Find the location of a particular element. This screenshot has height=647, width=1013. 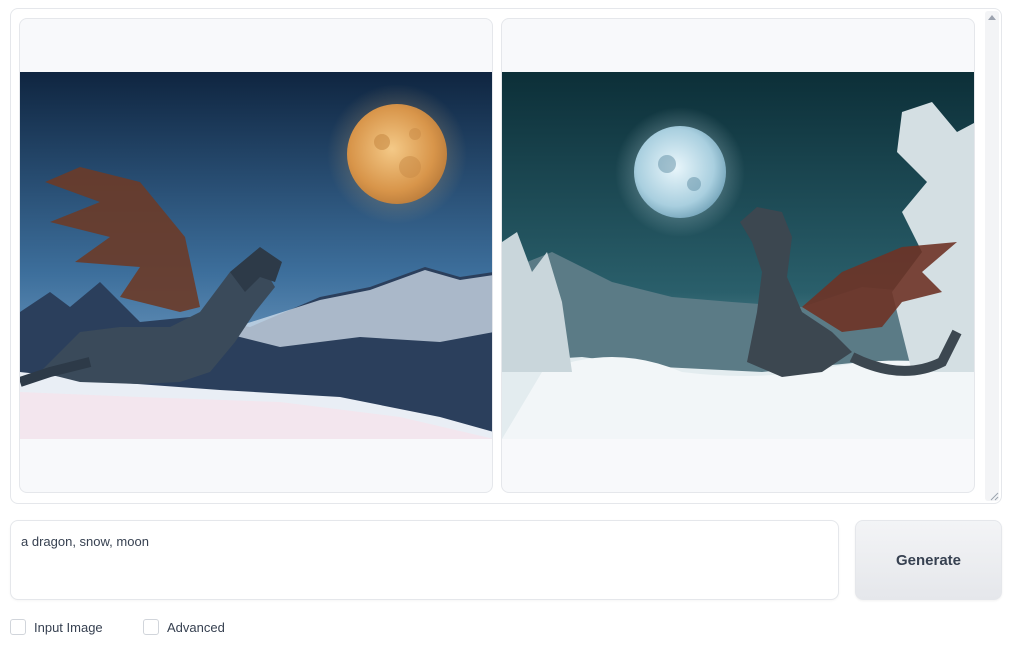

prompt-input: a dragon, snow, moon is located at coordinates (424, 560).